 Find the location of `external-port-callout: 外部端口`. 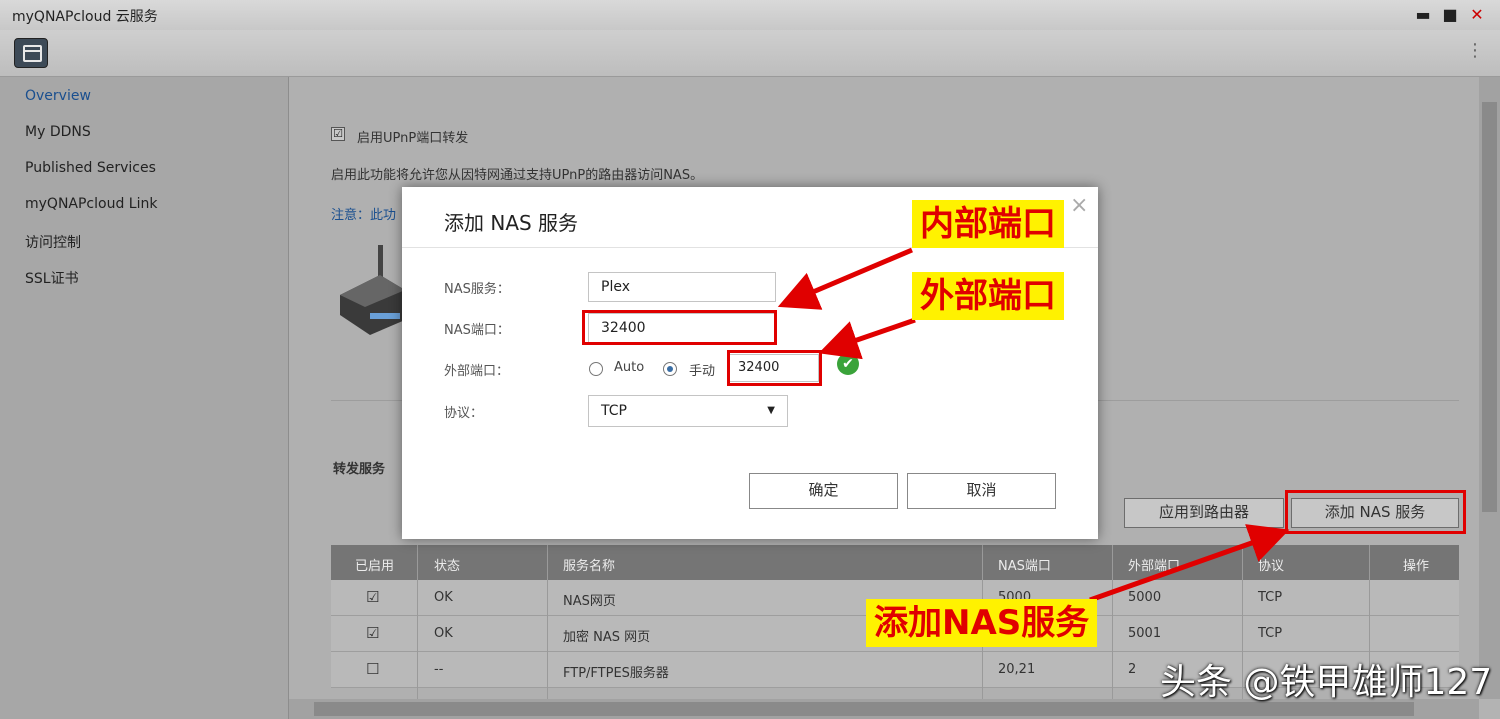

external-port-callout: 外部端口 is located at coordinates (988, 296).